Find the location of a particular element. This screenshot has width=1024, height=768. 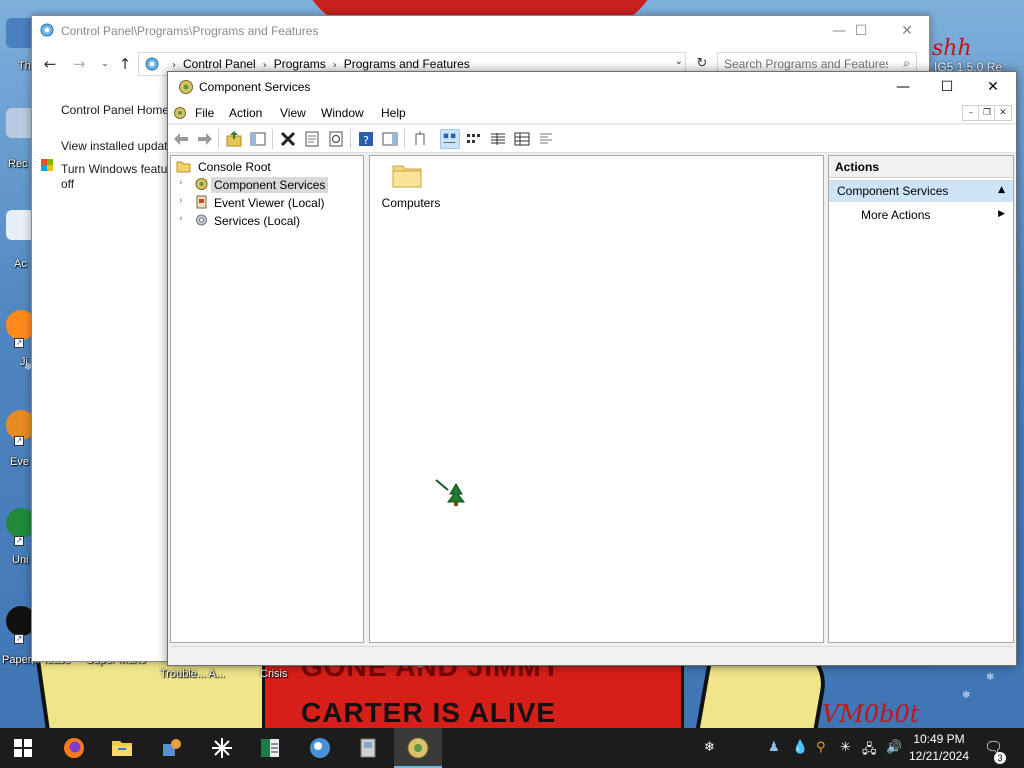

forward-arrow-icon is located at coordinates (204, 139).